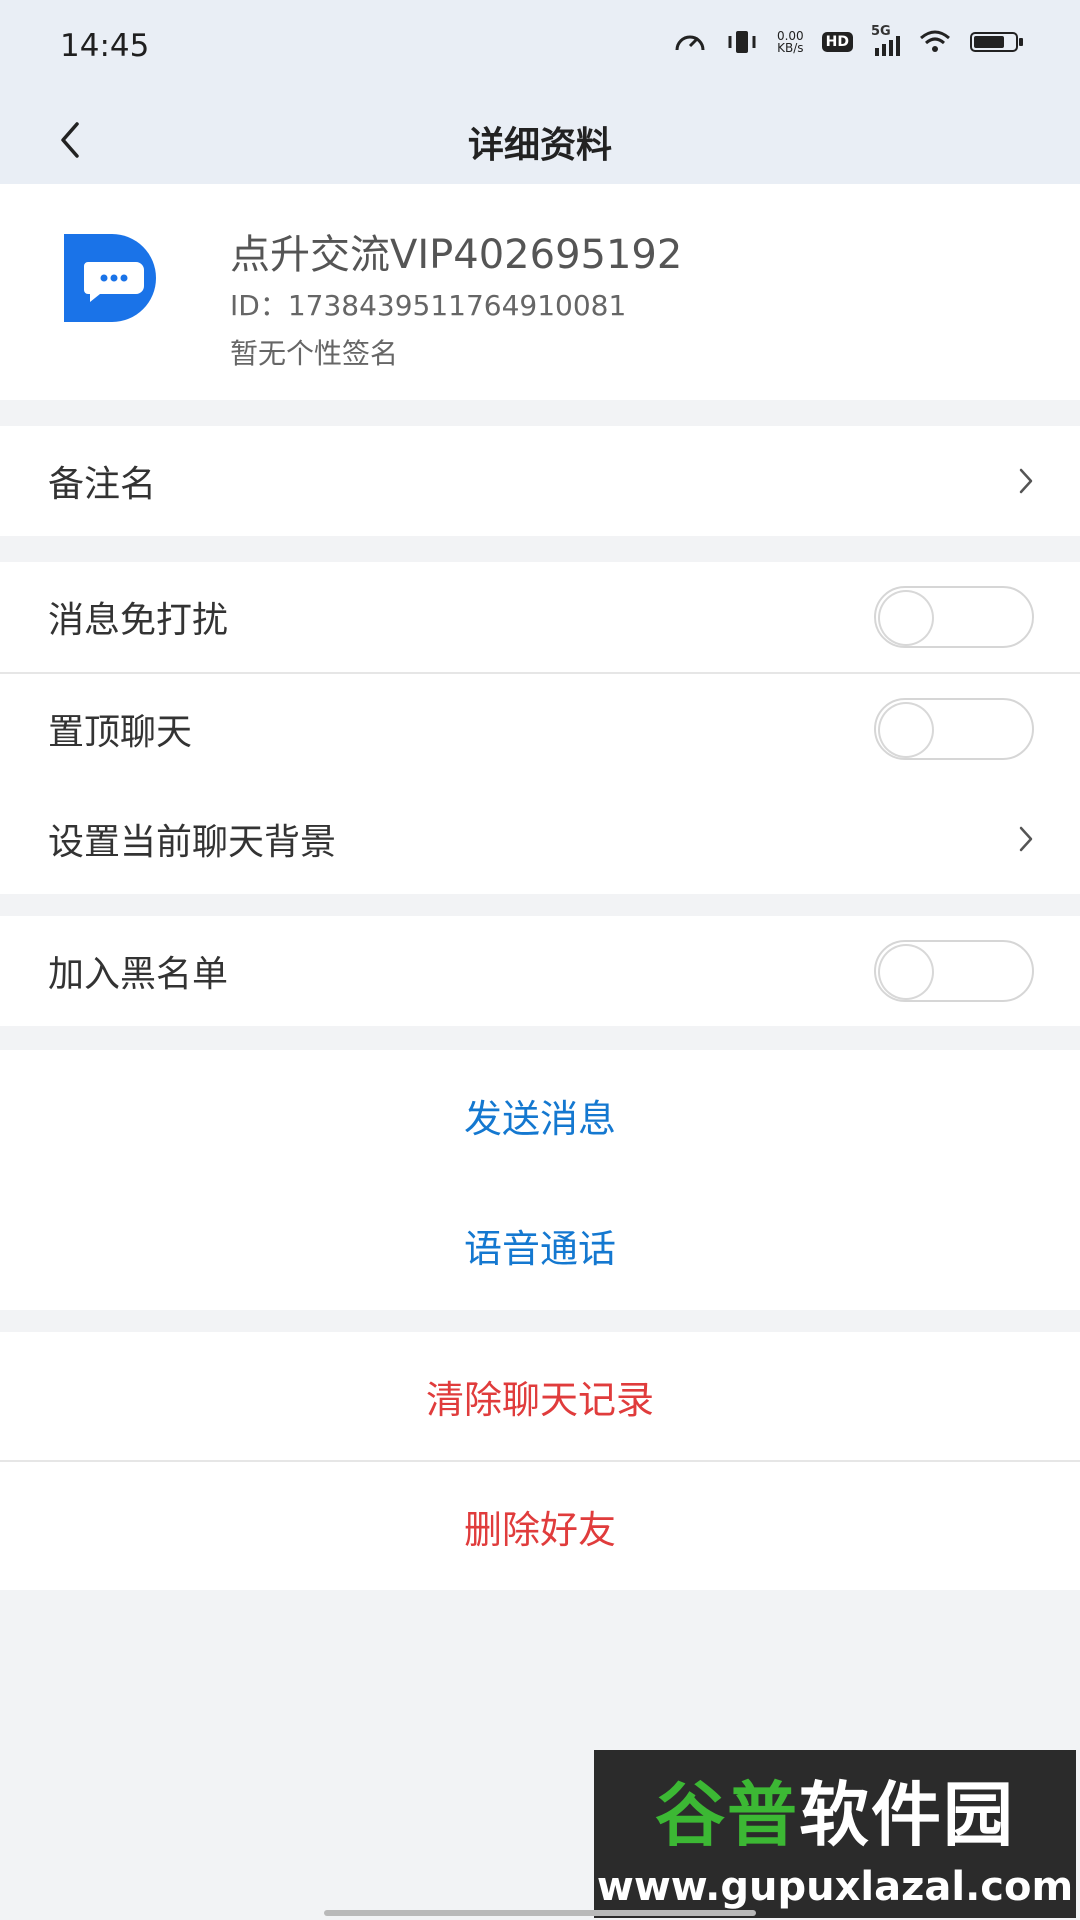 This screenshot has height=1920, width=1080. I want to click on status-time: 14:45, so click(105, 46).